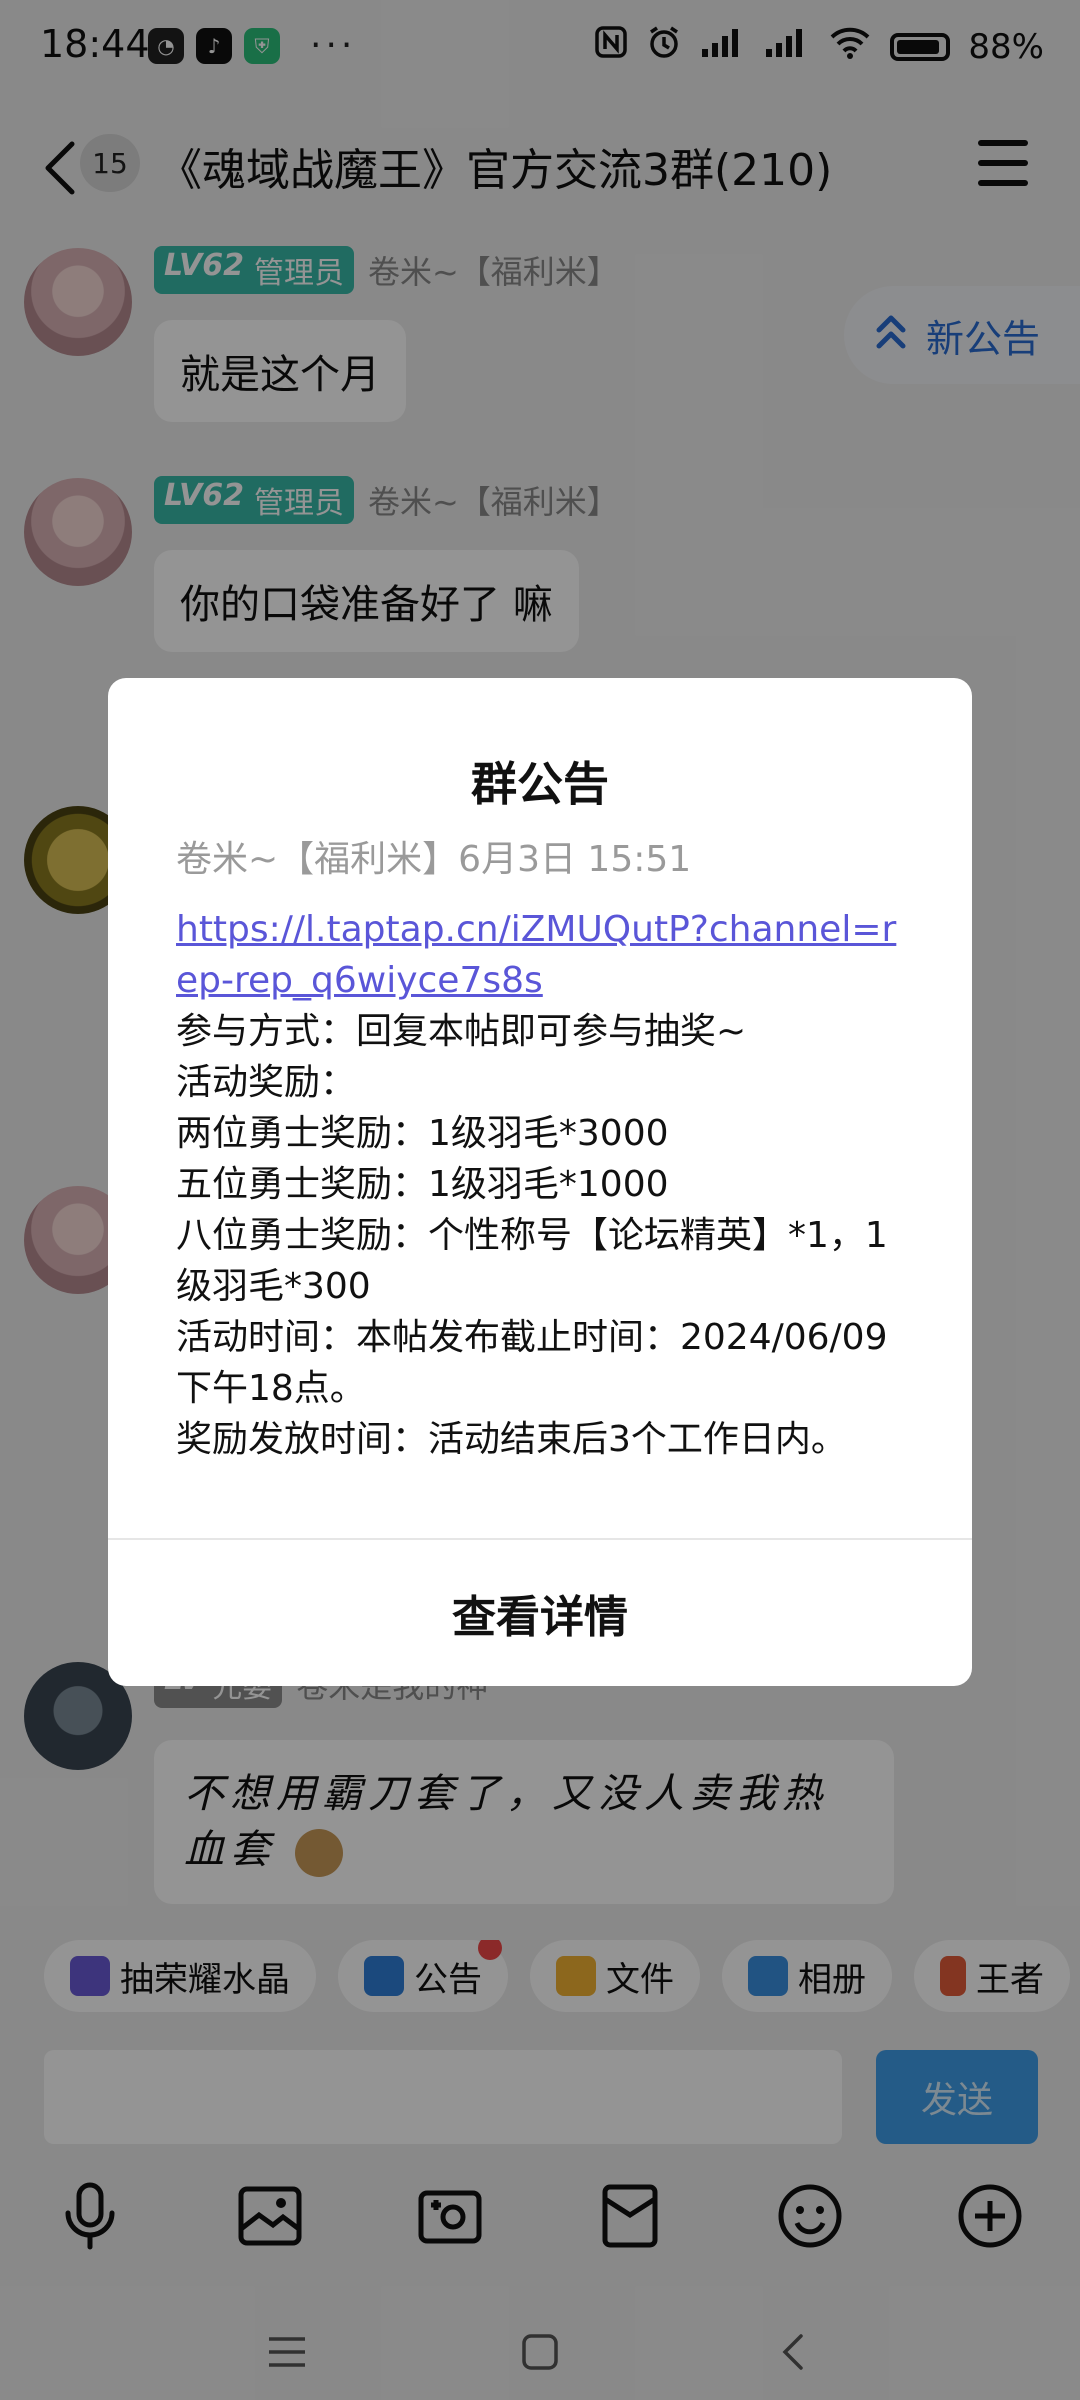 The width and height of the screenshot is (1080, 2400). I want to click on notice-line: 奖励发放时间：活动结束后3个工作日内。, so click(511, 1439).